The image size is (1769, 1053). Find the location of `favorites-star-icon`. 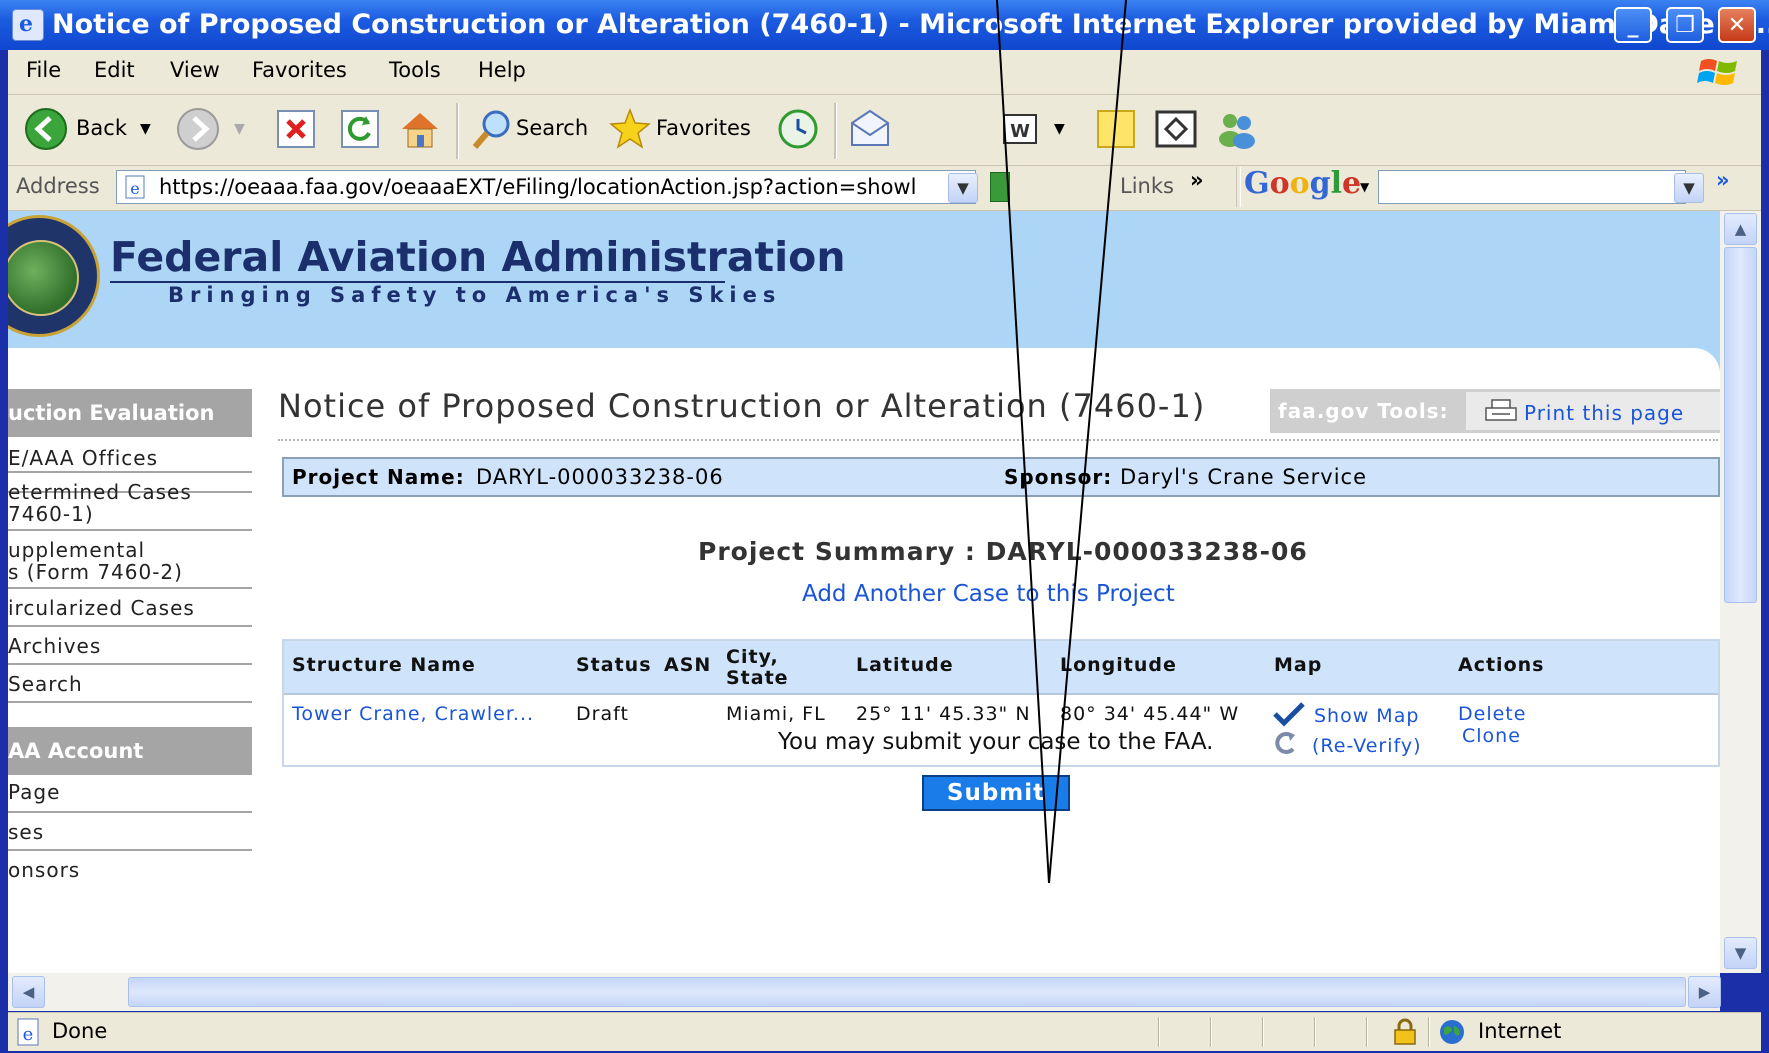

favorites-star-icon is located at coordinates (630, 129).